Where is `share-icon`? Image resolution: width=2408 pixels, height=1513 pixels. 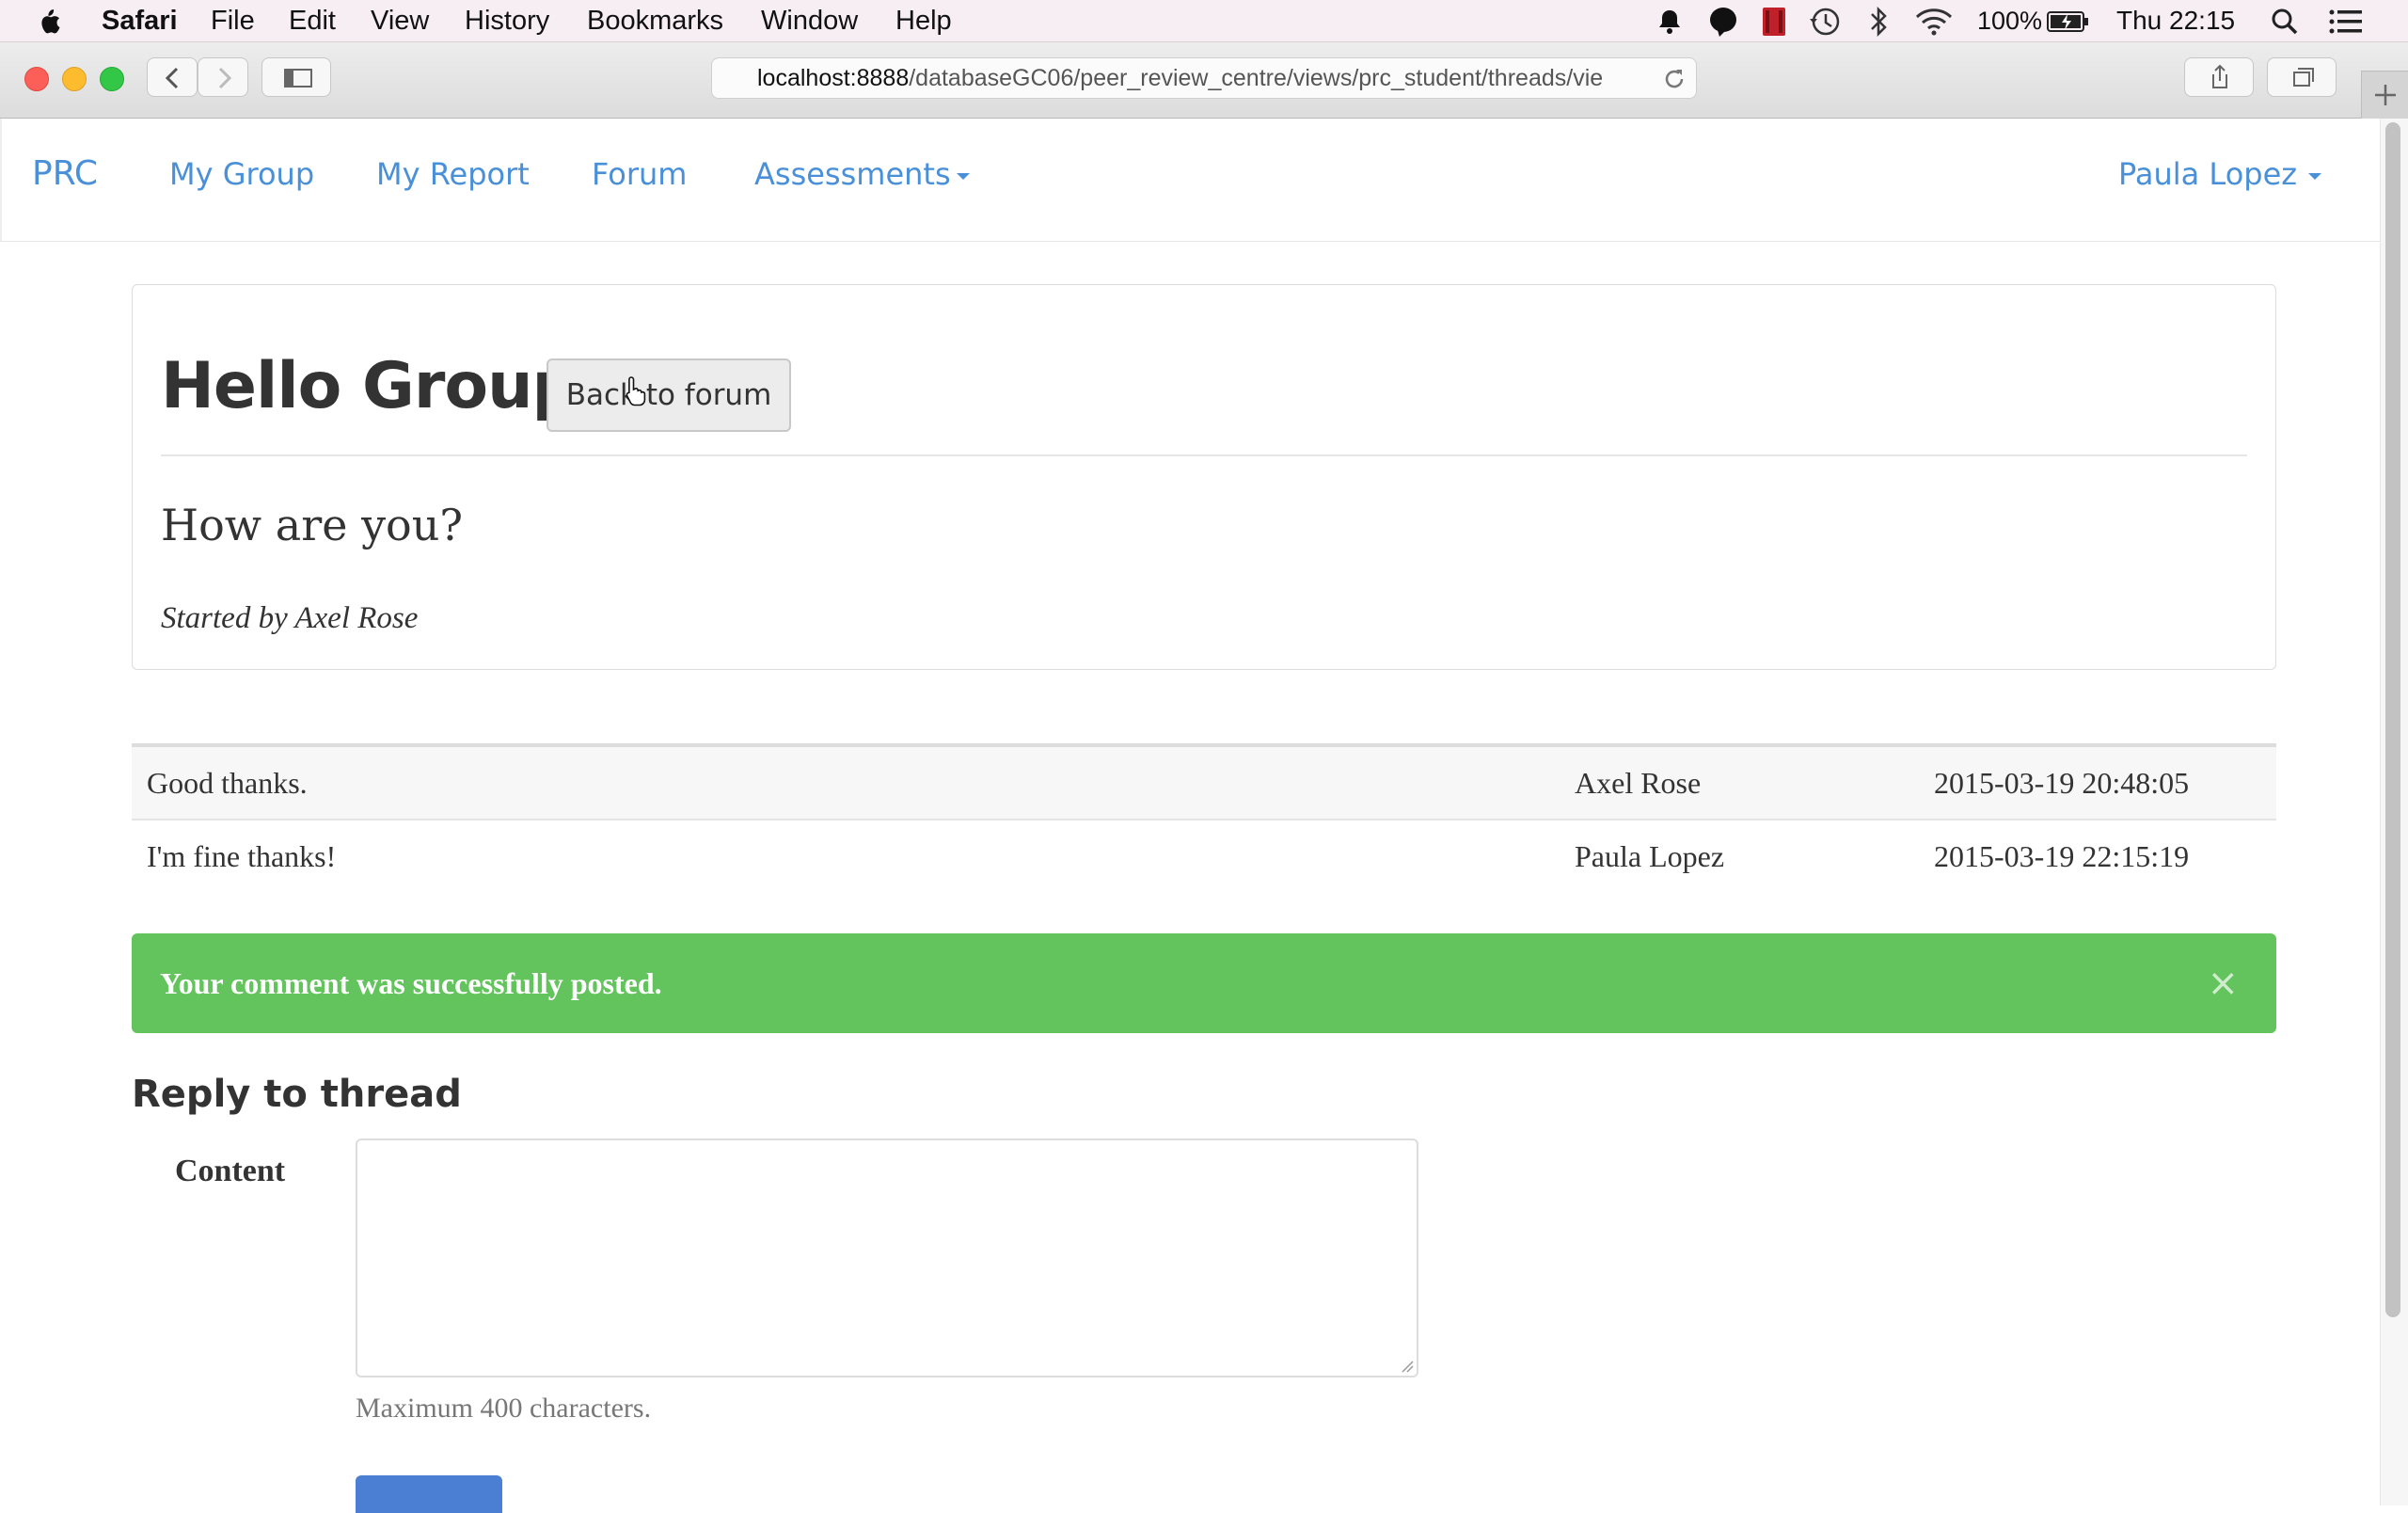 share-icon is located at coordinates (2219, 76).